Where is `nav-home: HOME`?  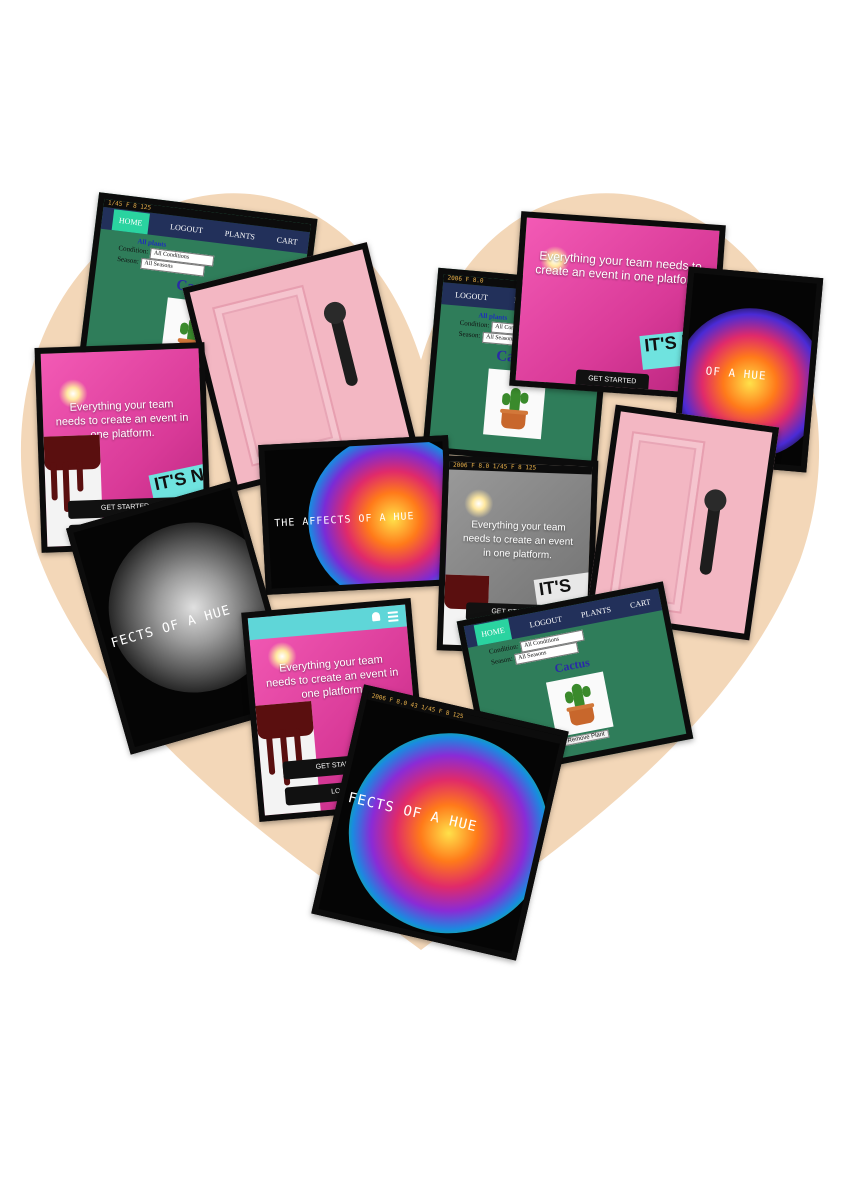 nav-home: HOME is located at coordinates (130, 221).